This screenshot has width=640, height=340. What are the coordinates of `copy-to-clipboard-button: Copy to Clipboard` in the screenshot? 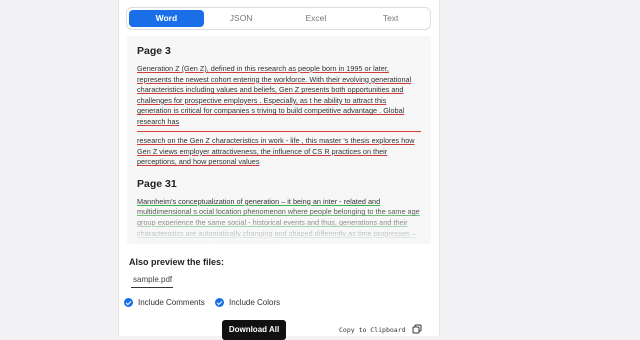 It's located at (372, 330).